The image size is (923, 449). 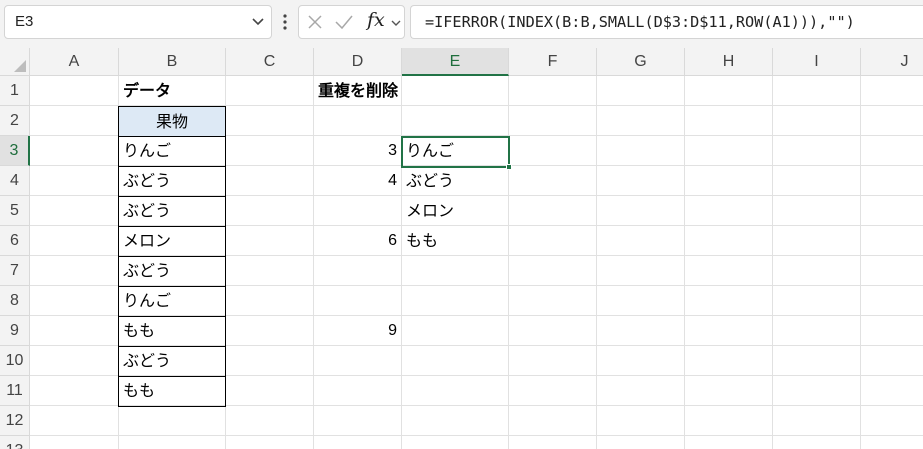 What do you see at coordinates (454, 181) in the screenshot?
I see `cell-e4: ぶどう` at bounding box center [454, 181].